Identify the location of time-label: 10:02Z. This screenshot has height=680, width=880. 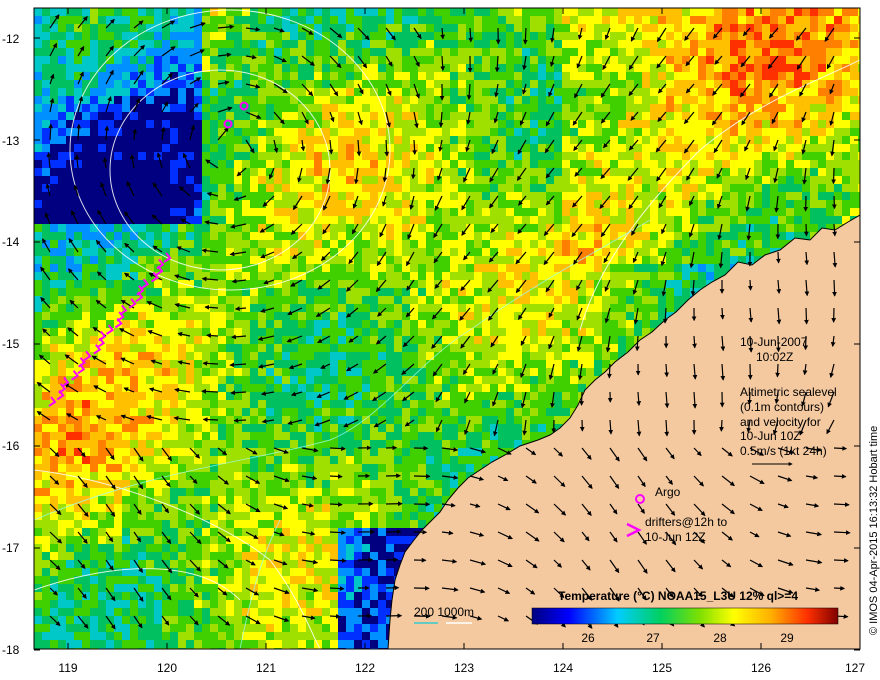
(774, 357).